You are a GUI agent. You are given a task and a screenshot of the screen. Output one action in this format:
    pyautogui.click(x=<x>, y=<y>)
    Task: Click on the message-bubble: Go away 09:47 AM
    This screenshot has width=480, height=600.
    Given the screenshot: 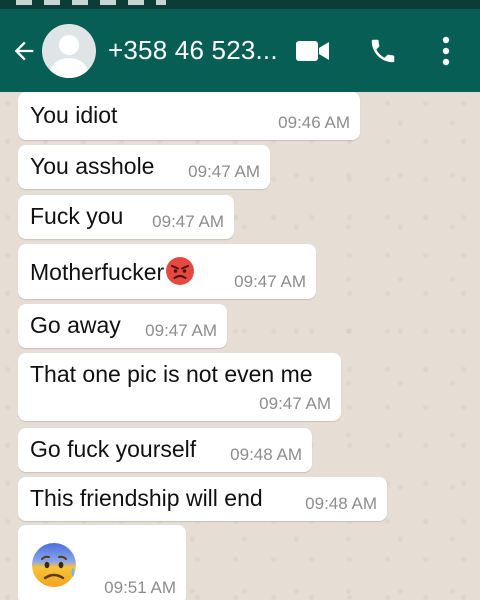 What is the action you would take?
    pyautogui.click(x=122, y=326)
    